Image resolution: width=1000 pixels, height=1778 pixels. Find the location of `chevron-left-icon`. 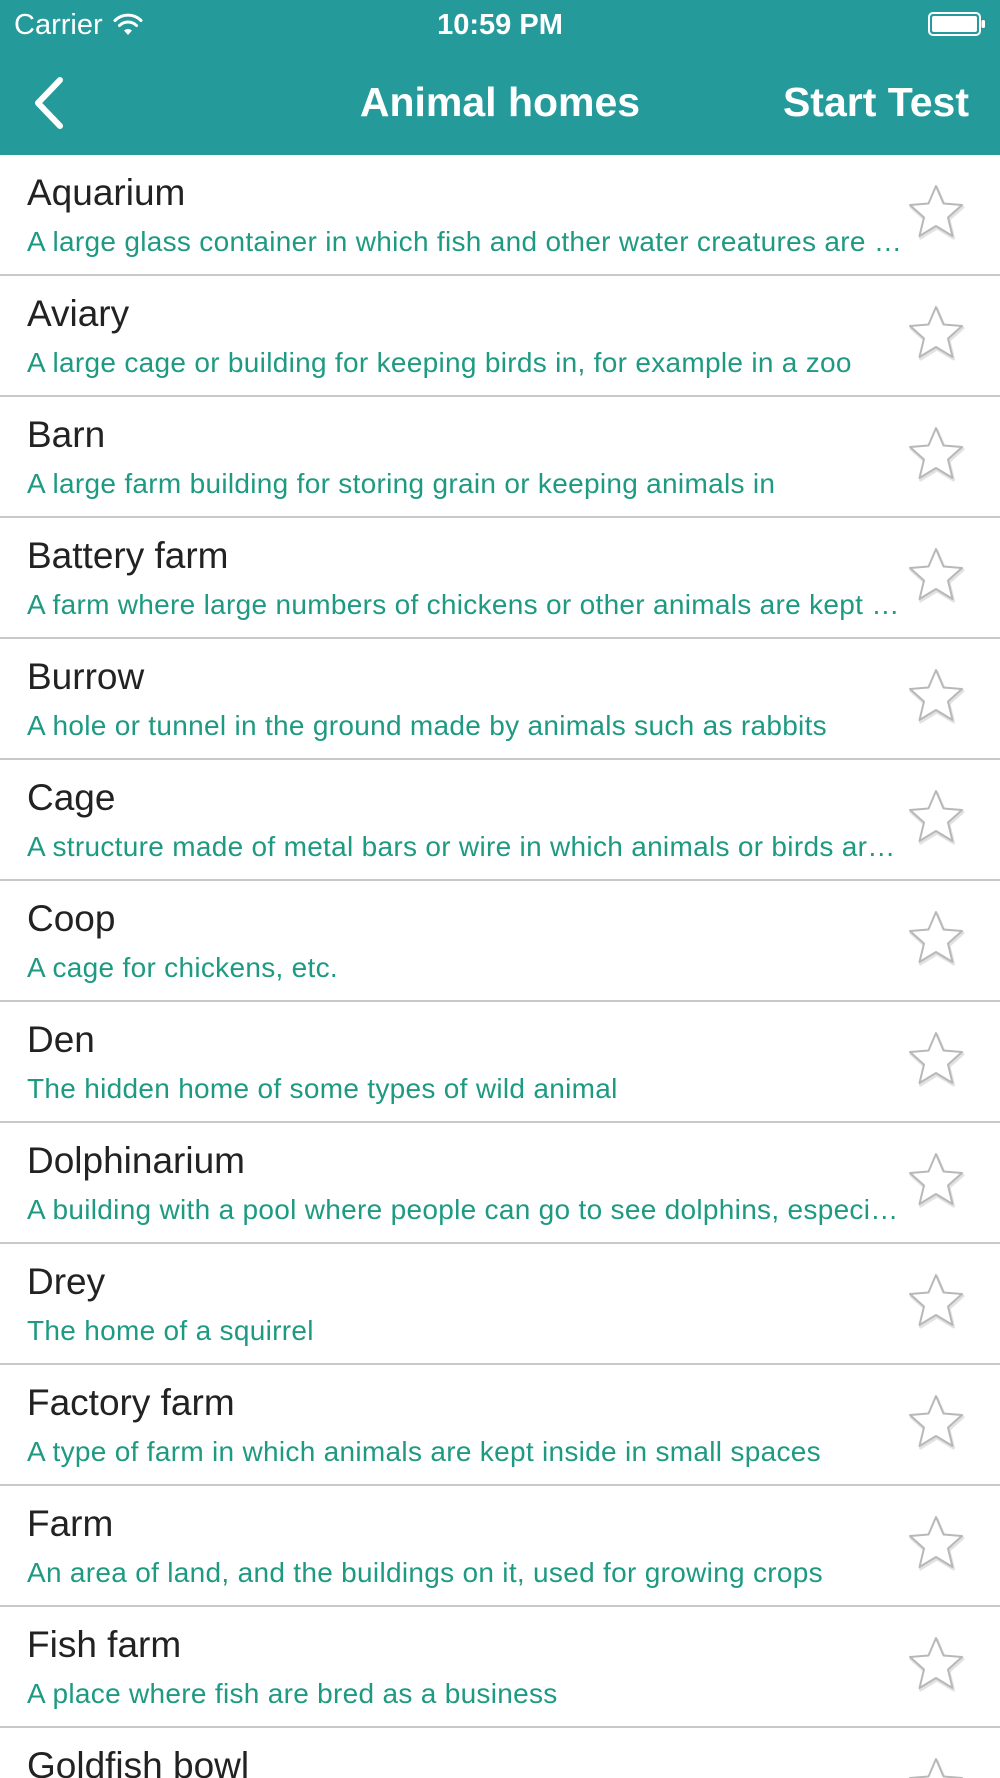

chevron-left-icon is located at coordinates (49, 103).